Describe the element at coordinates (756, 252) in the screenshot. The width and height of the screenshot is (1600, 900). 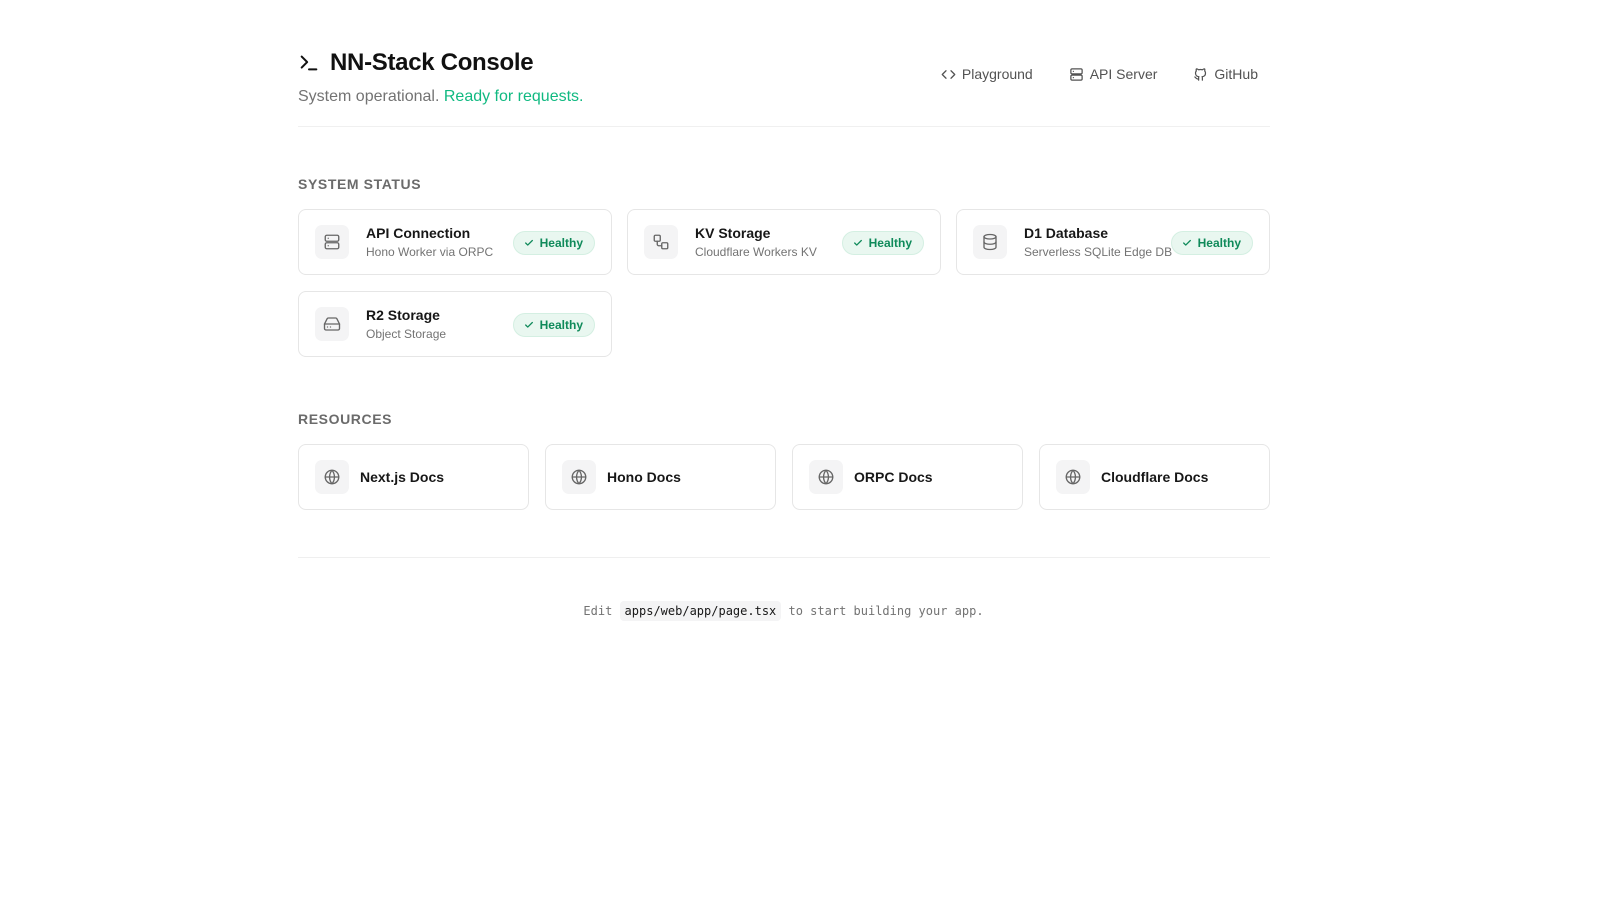
I see `status-card-subtitle: Cloudflare Workers KV` at that location.